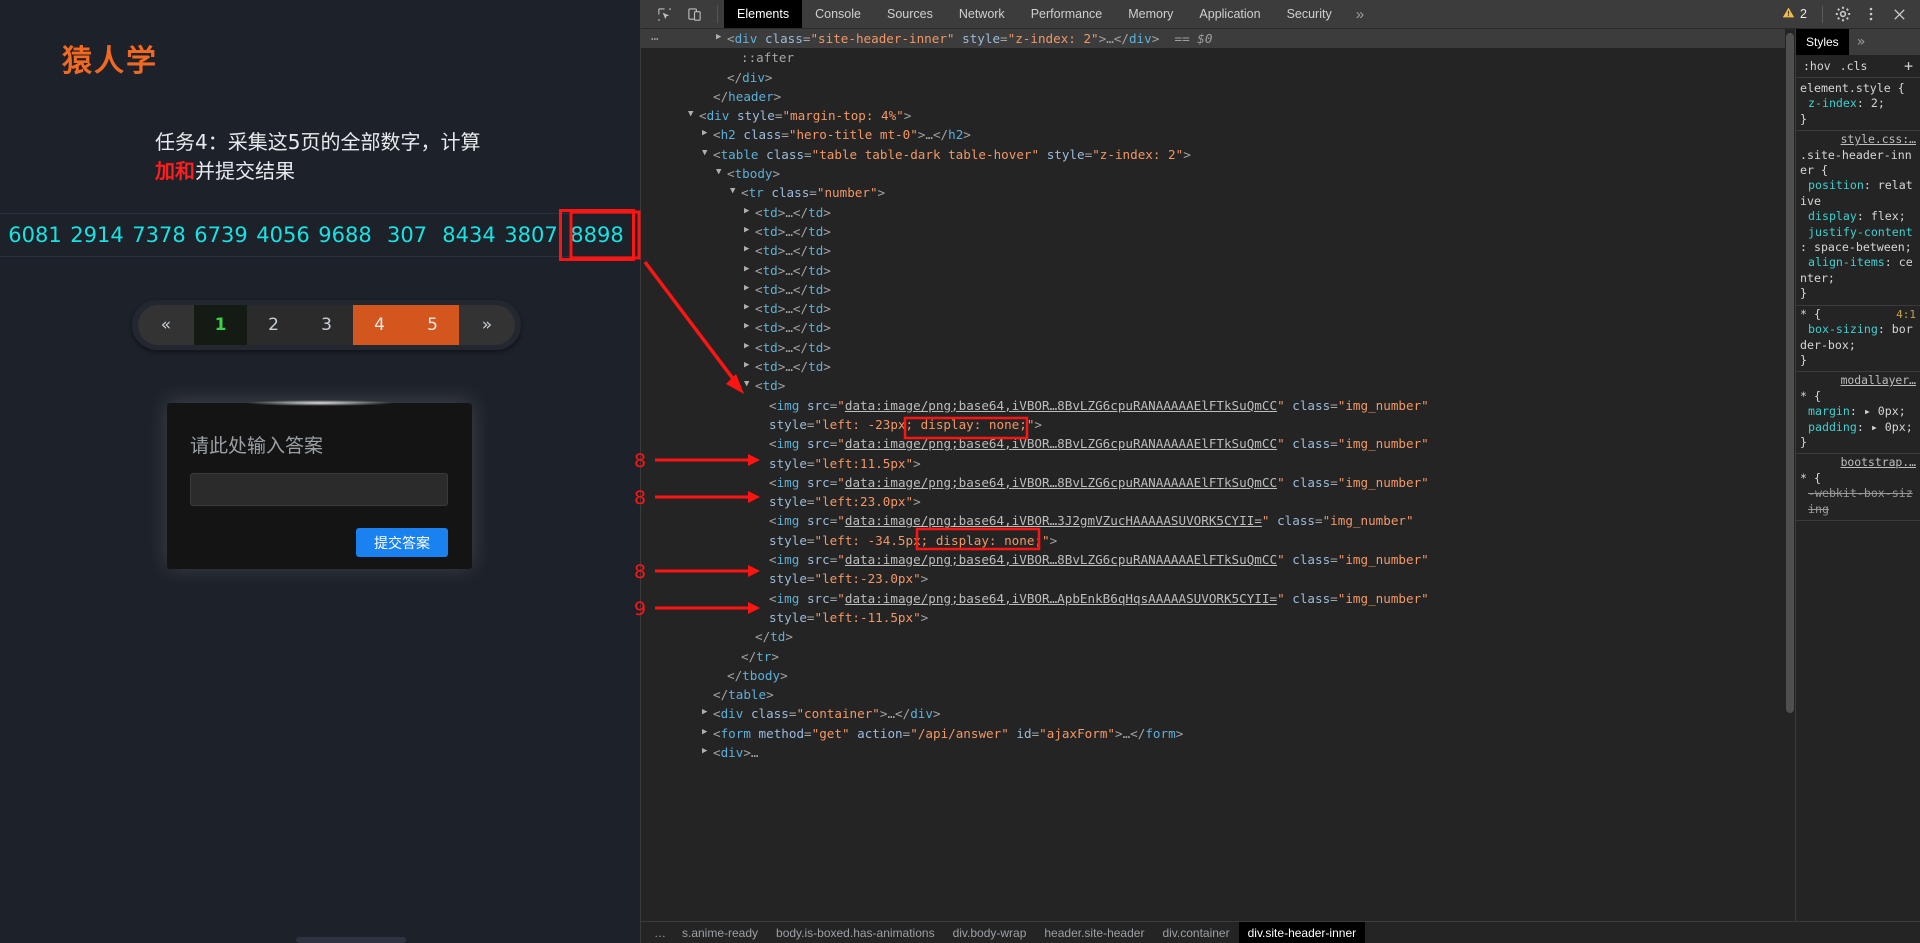 The height and width of the screenshot is (943, 1920). I want to click on pagination-page-4: 4, so click(379, 325).